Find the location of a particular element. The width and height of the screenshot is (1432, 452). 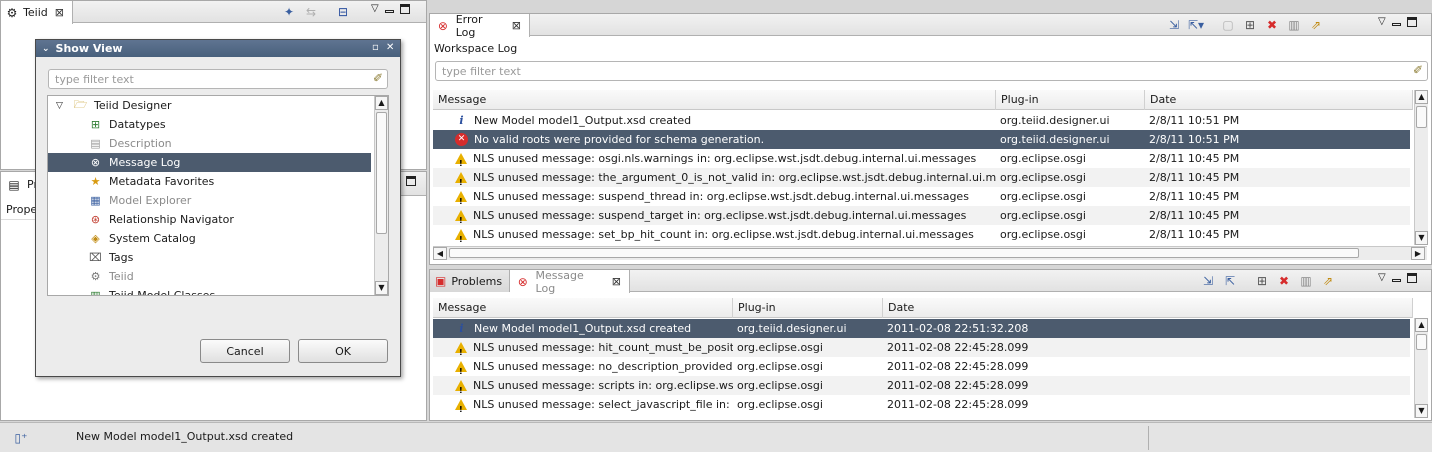

teiid-view-toolbar: ✦ ⇆ ⊟ is located at coordinates (316, 12).